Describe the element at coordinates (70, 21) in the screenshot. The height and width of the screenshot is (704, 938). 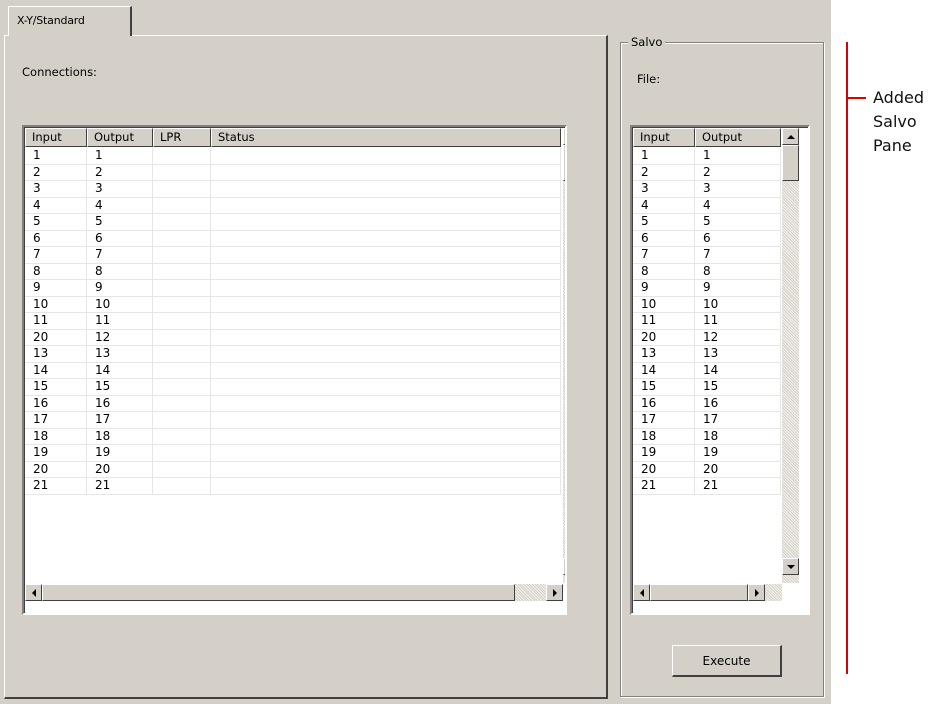
I see `tab-xy-standard: X-Y/Standard` at that location.